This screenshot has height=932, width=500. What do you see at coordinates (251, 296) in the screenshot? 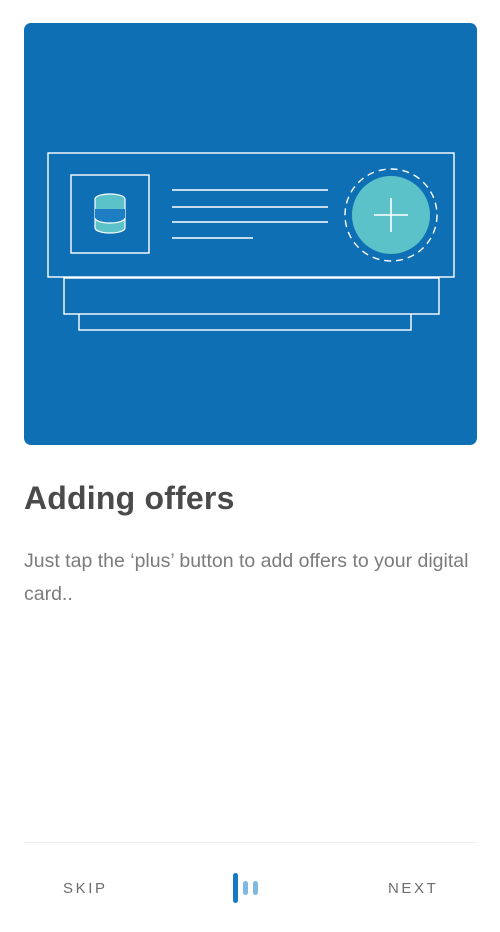
I see `card-stack-middle` at bounding box center [251, 296].